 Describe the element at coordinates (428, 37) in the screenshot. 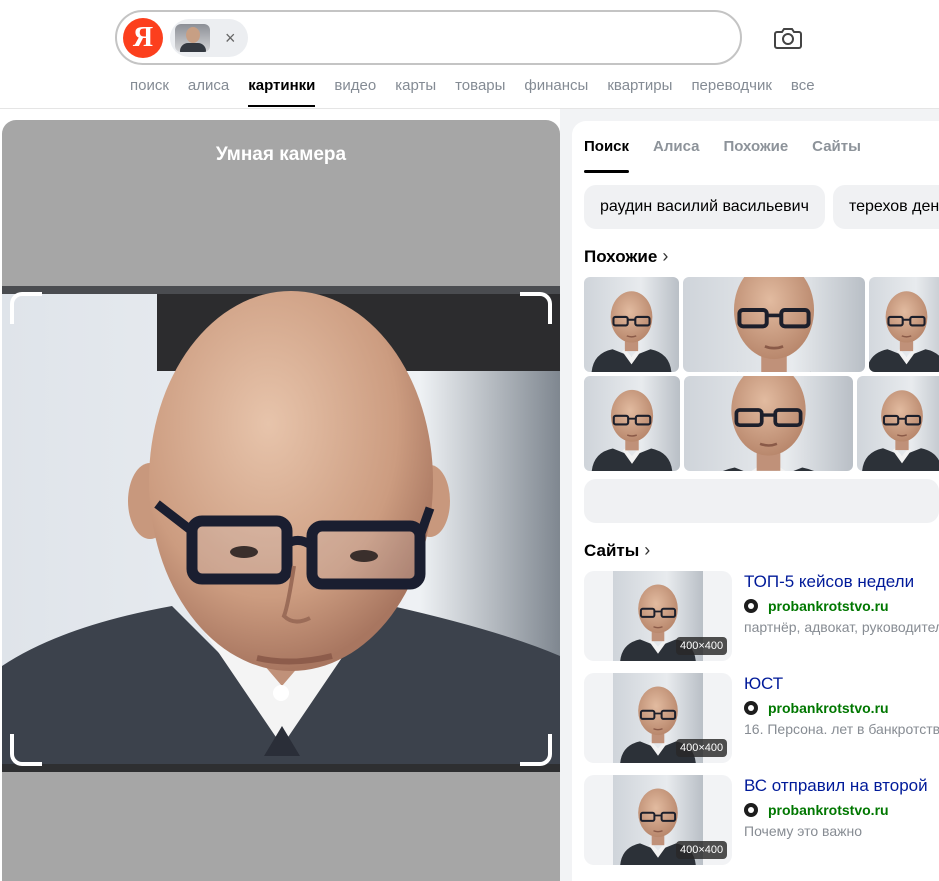

I see `search-bar: Я ×` at that location.